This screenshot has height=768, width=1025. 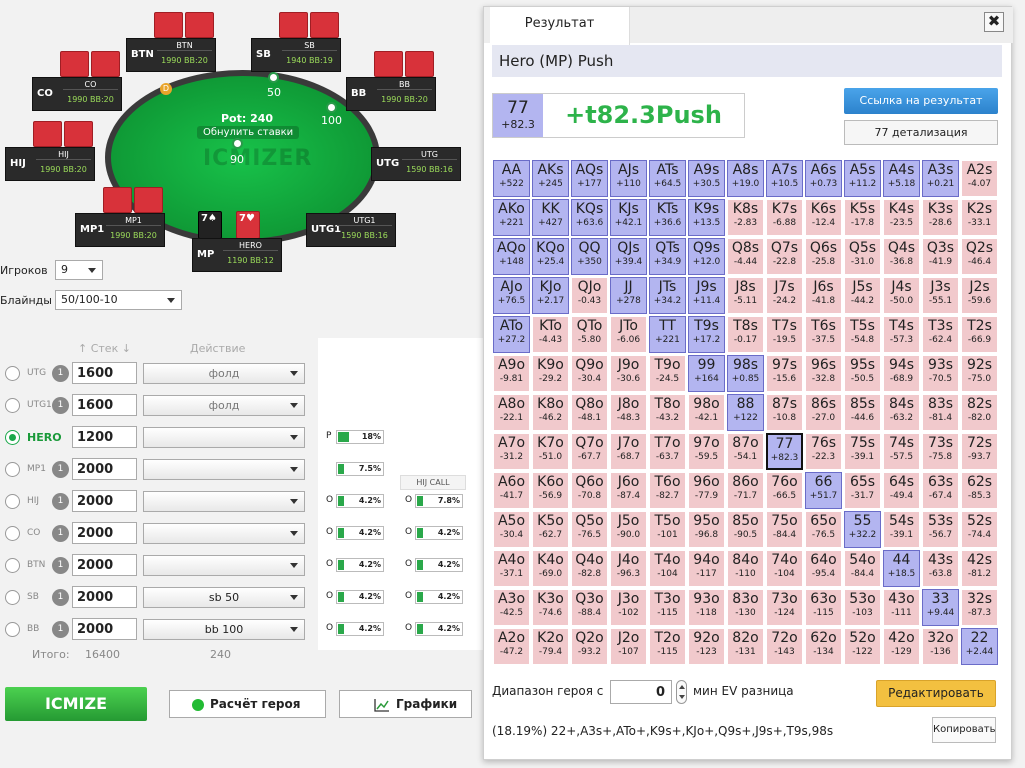 What do you see at coordinates (667, 646) in the screenshot?
I see `hand-cell-T2o: T2o -115` at bounding box center [667, 646].